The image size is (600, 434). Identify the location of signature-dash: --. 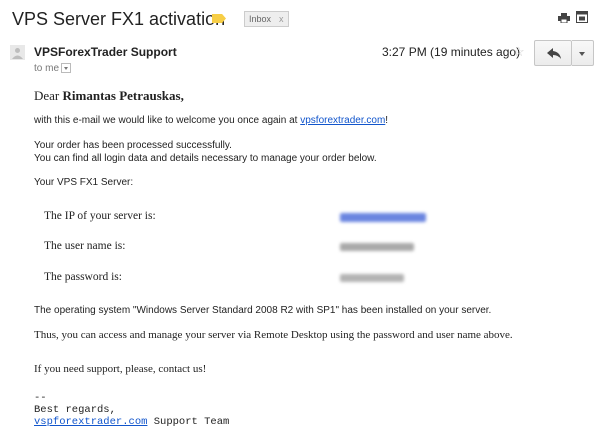
(40, 398).